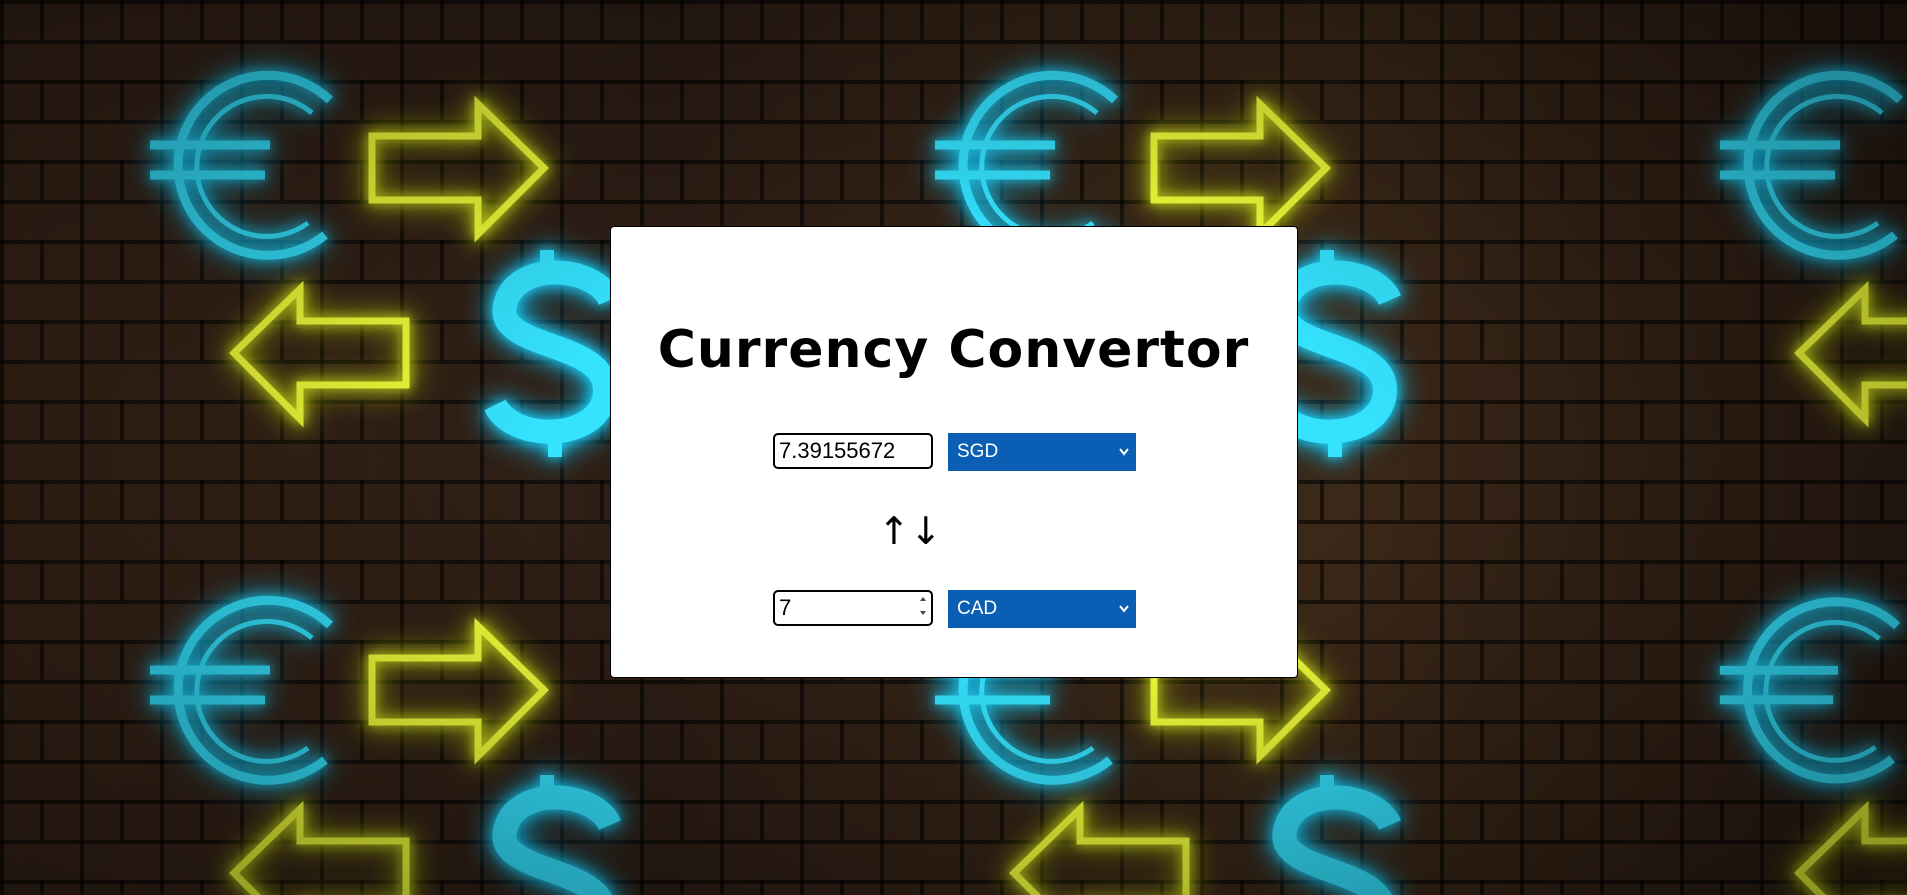 The image size is (1907, 895). I want to click on to-currency-select: CAD, so click(1042, 609).